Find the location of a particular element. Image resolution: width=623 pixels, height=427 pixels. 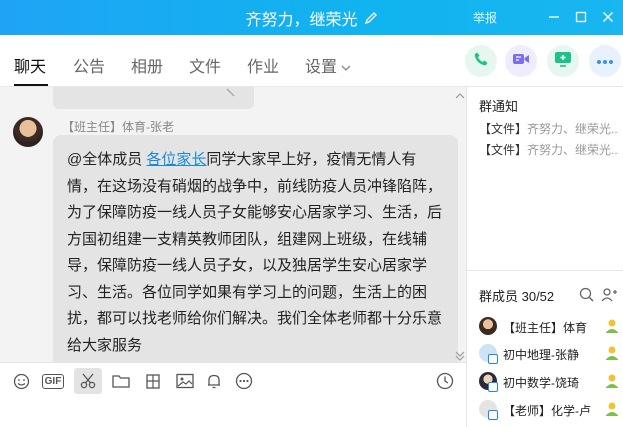

search-icon is located at coordinates (230, 92).